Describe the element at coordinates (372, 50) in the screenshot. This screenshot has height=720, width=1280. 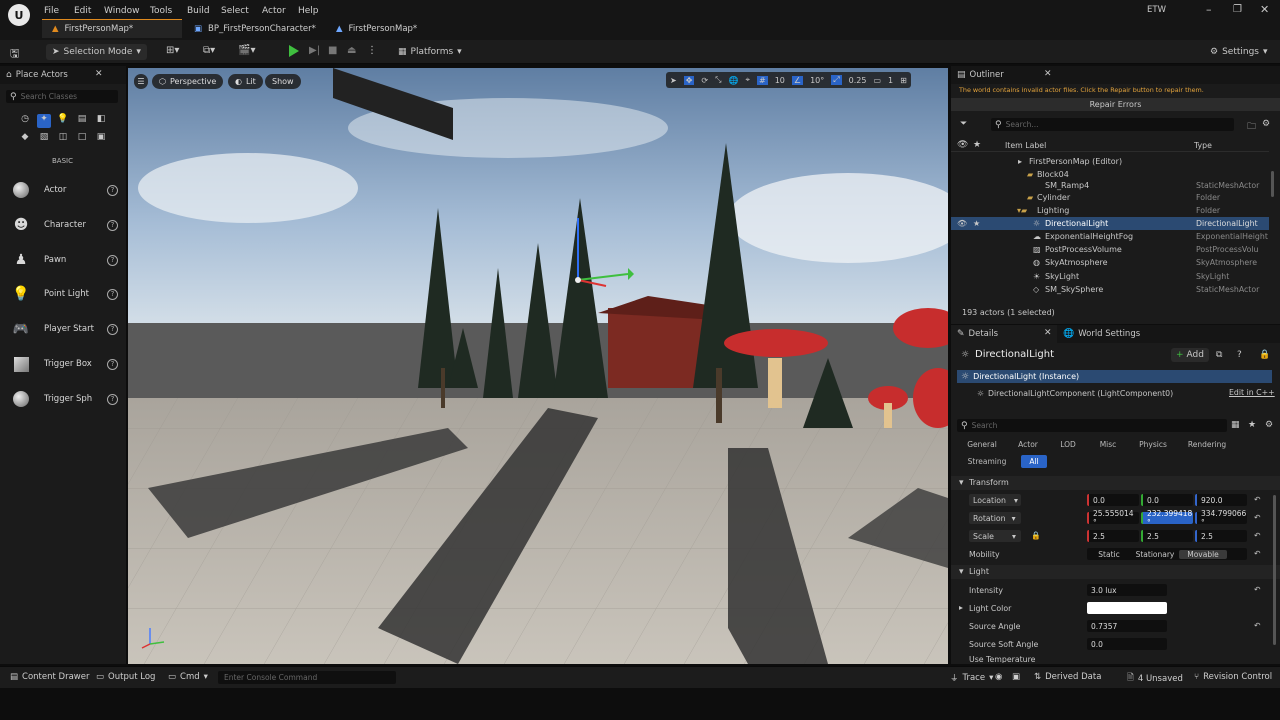
I see `play-options-icon: ⋮` at that location.